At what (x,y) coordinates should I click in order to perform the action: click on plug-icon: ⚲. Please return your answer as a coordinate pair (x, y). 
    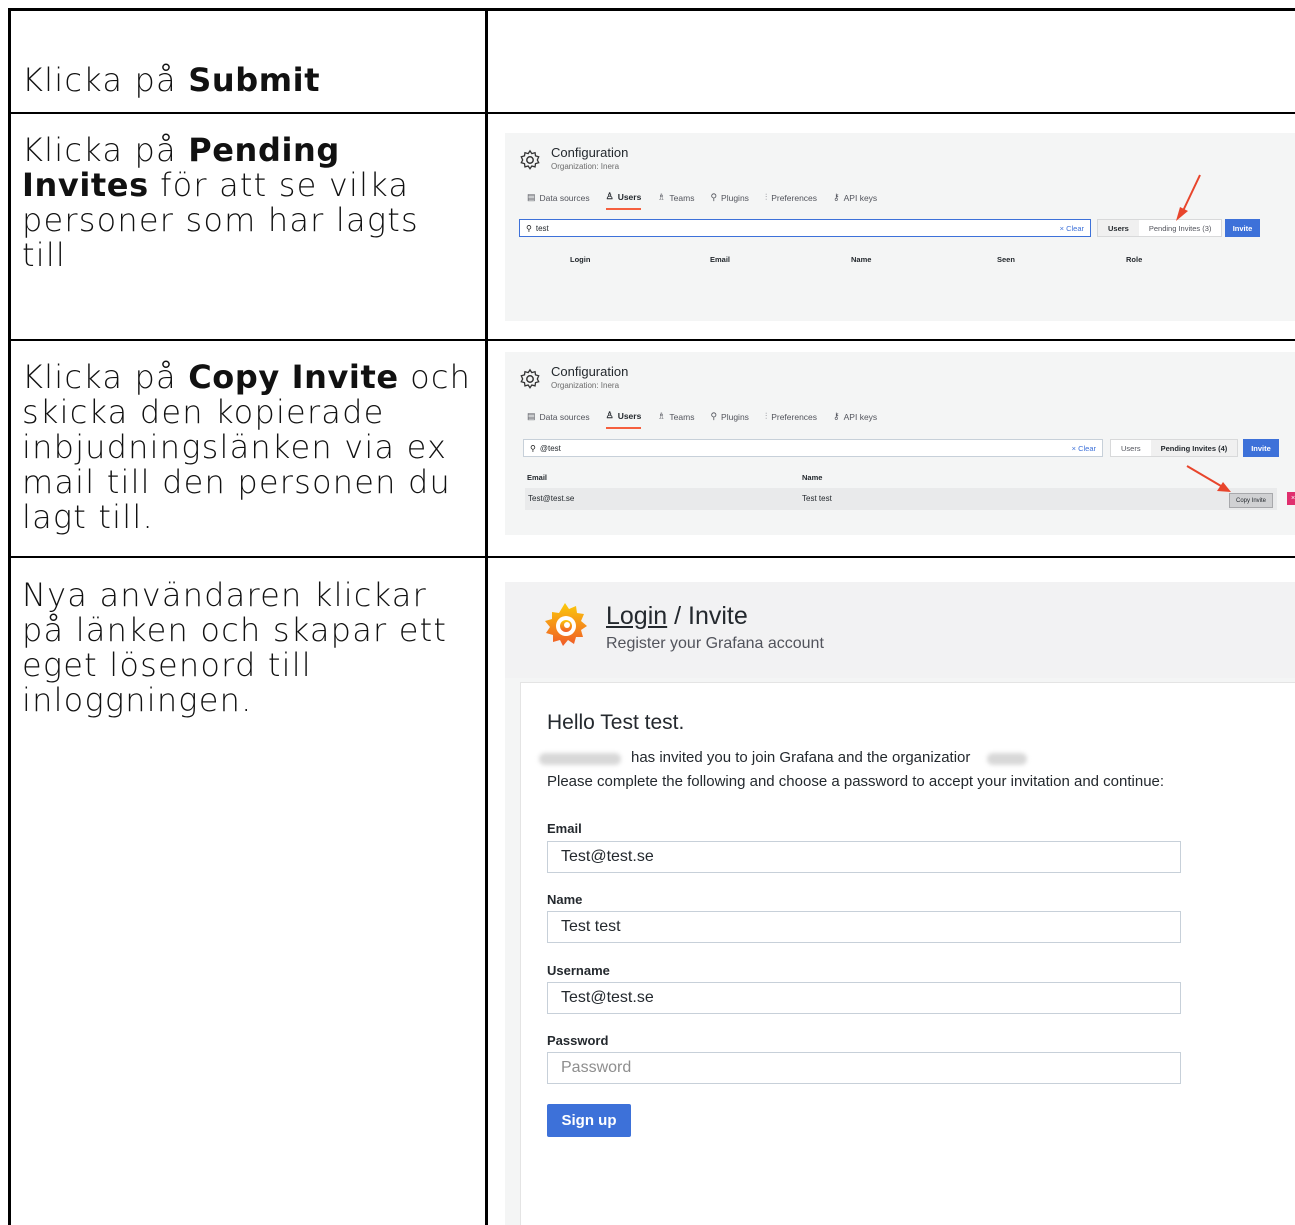
    Looking at the image, I should click on (714, 197).